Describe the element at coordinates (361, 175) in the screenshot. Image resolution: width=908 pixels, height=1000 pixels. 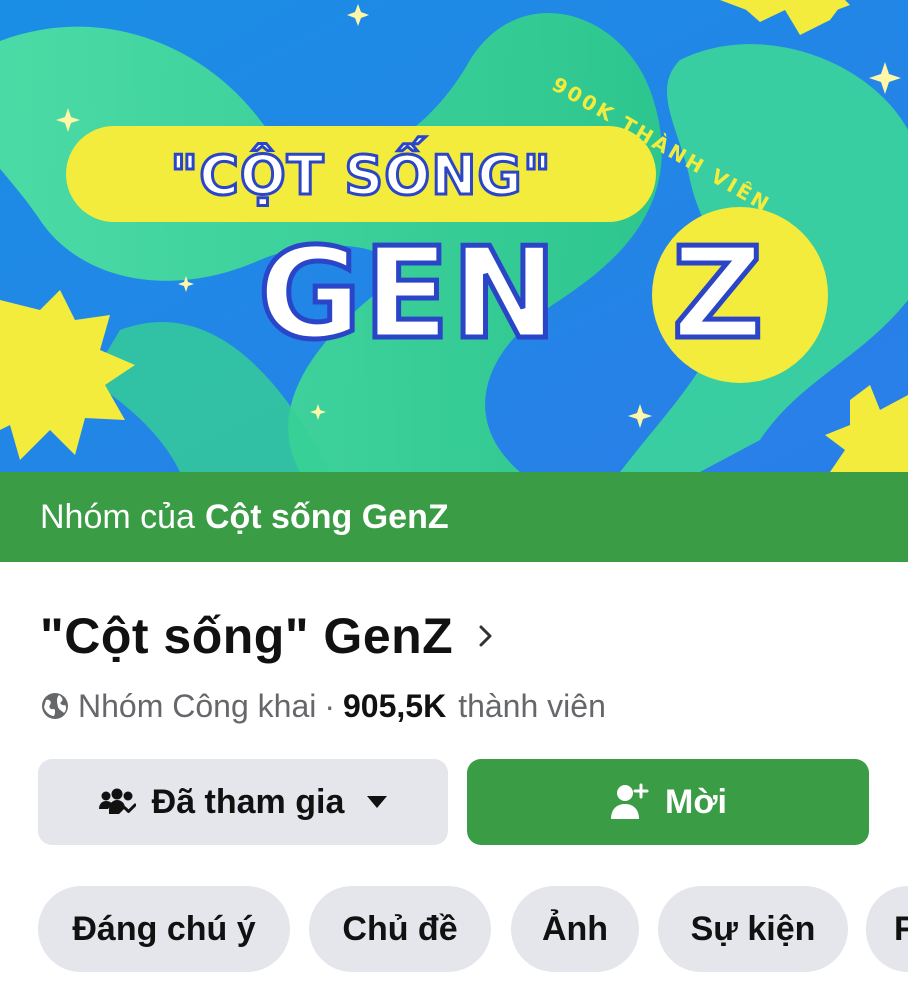
I see `cover-pill-text: "CỘT SỐNG"` at that location.